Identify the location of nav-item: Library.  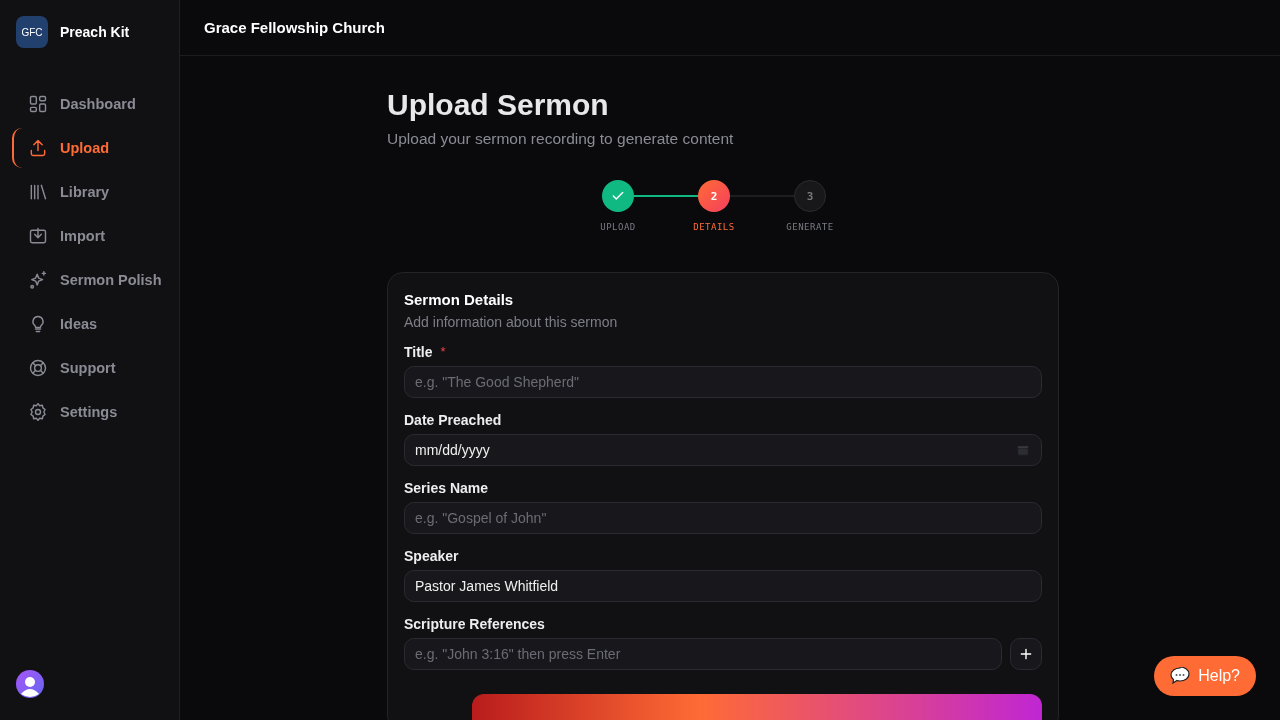
(89, 192).